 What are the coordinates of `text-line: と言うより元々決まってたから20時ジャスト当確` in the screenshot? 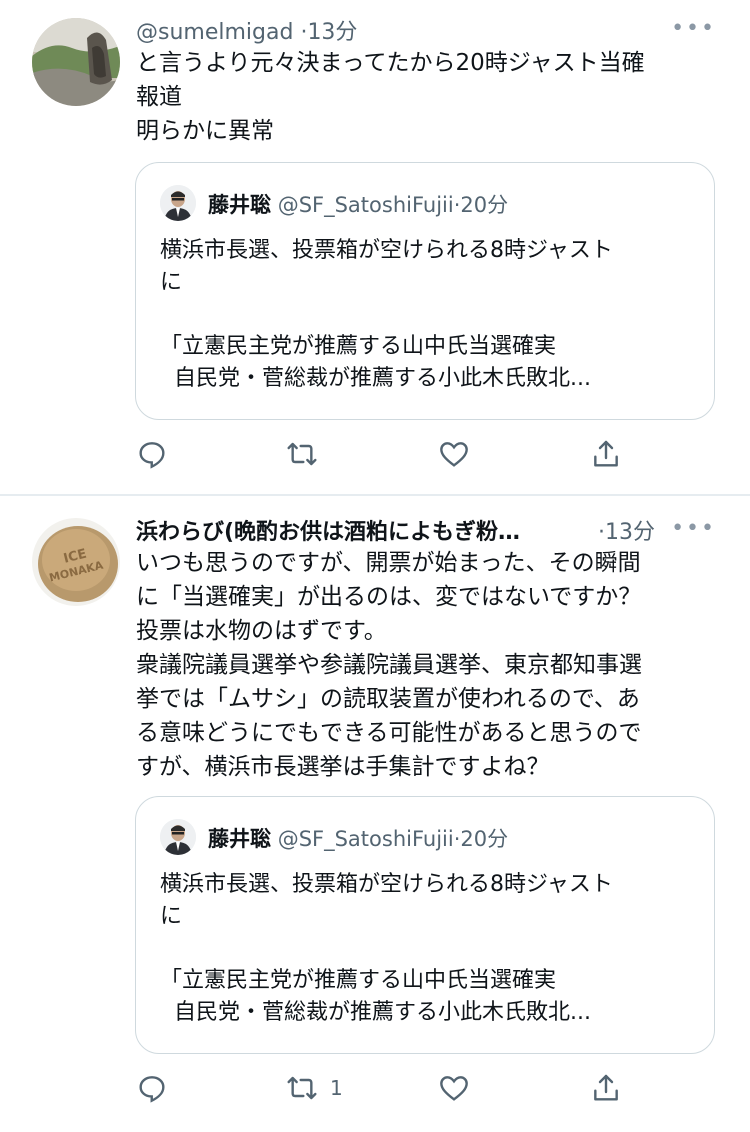 It's located at (390, 63).